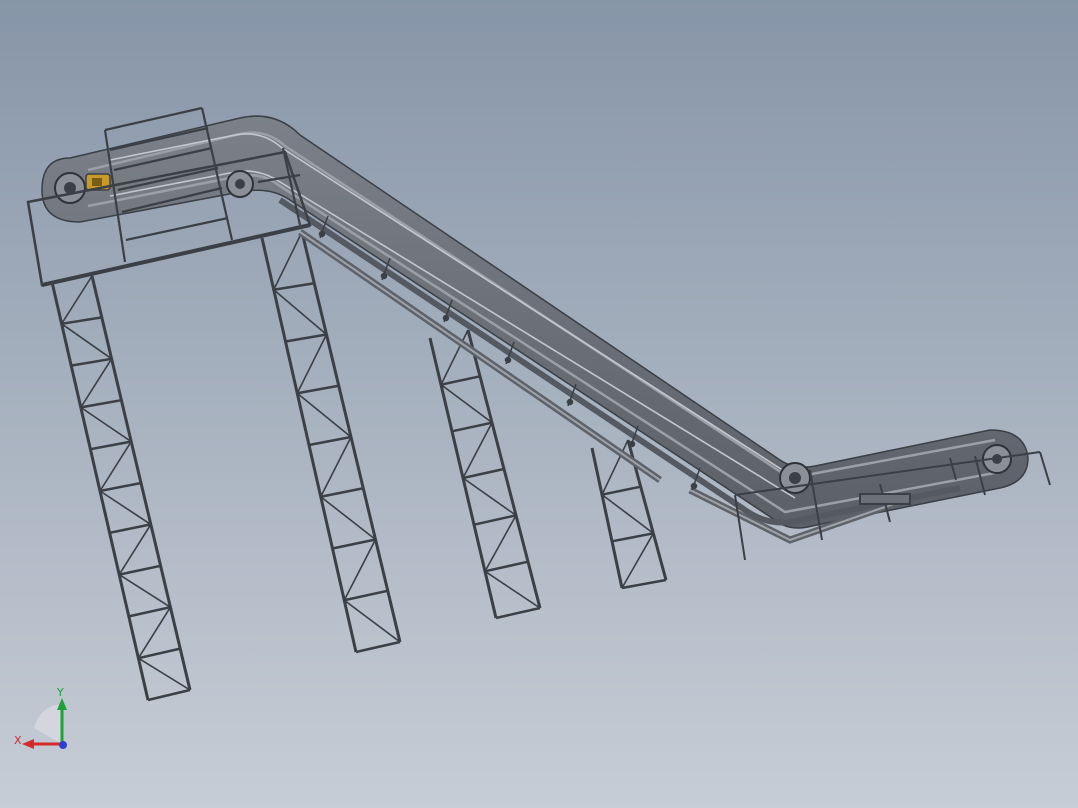  Describe the element at coordinates (60, 692) in the screenshot. I see `y-axis-label: Y` at that location.